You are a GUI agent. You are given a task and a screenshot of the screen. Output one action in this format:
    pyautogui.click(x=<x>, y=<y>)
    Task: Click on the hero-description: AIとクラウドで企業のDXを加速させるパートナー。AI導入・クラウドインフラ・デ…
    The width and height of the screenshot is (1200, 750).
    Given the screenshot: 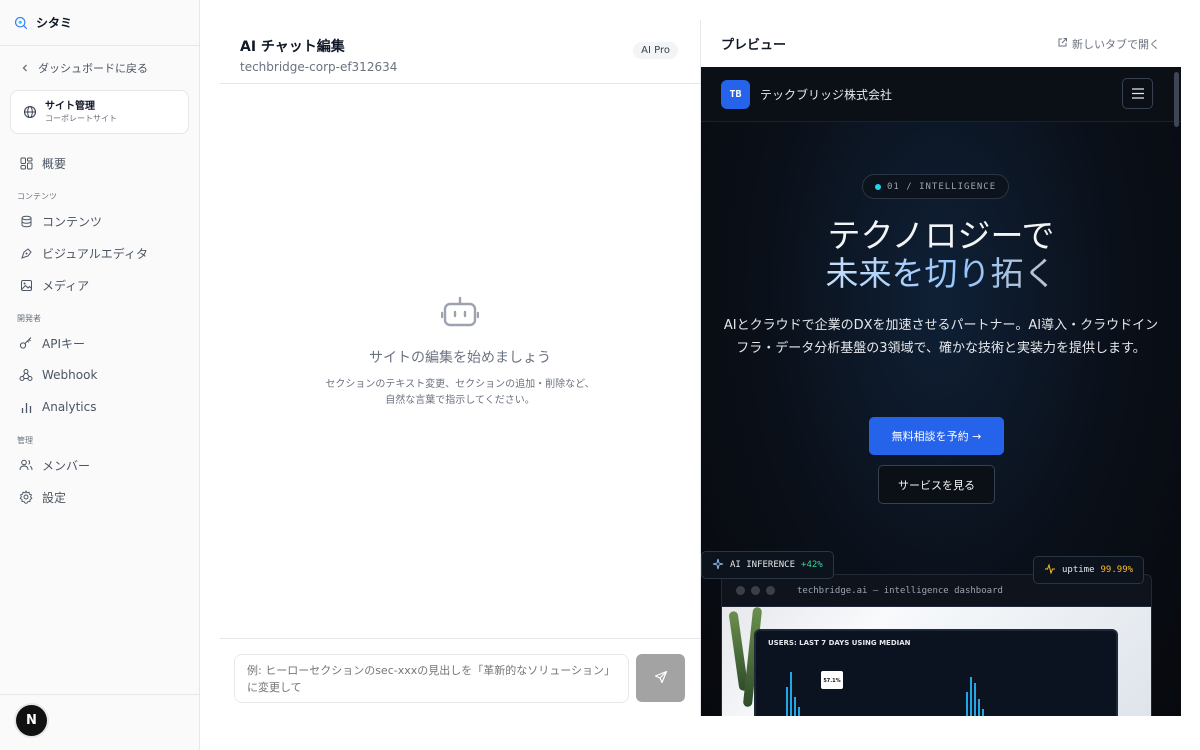 What is the action you would take?
    pyautogui.click(x=941, y=337)
    